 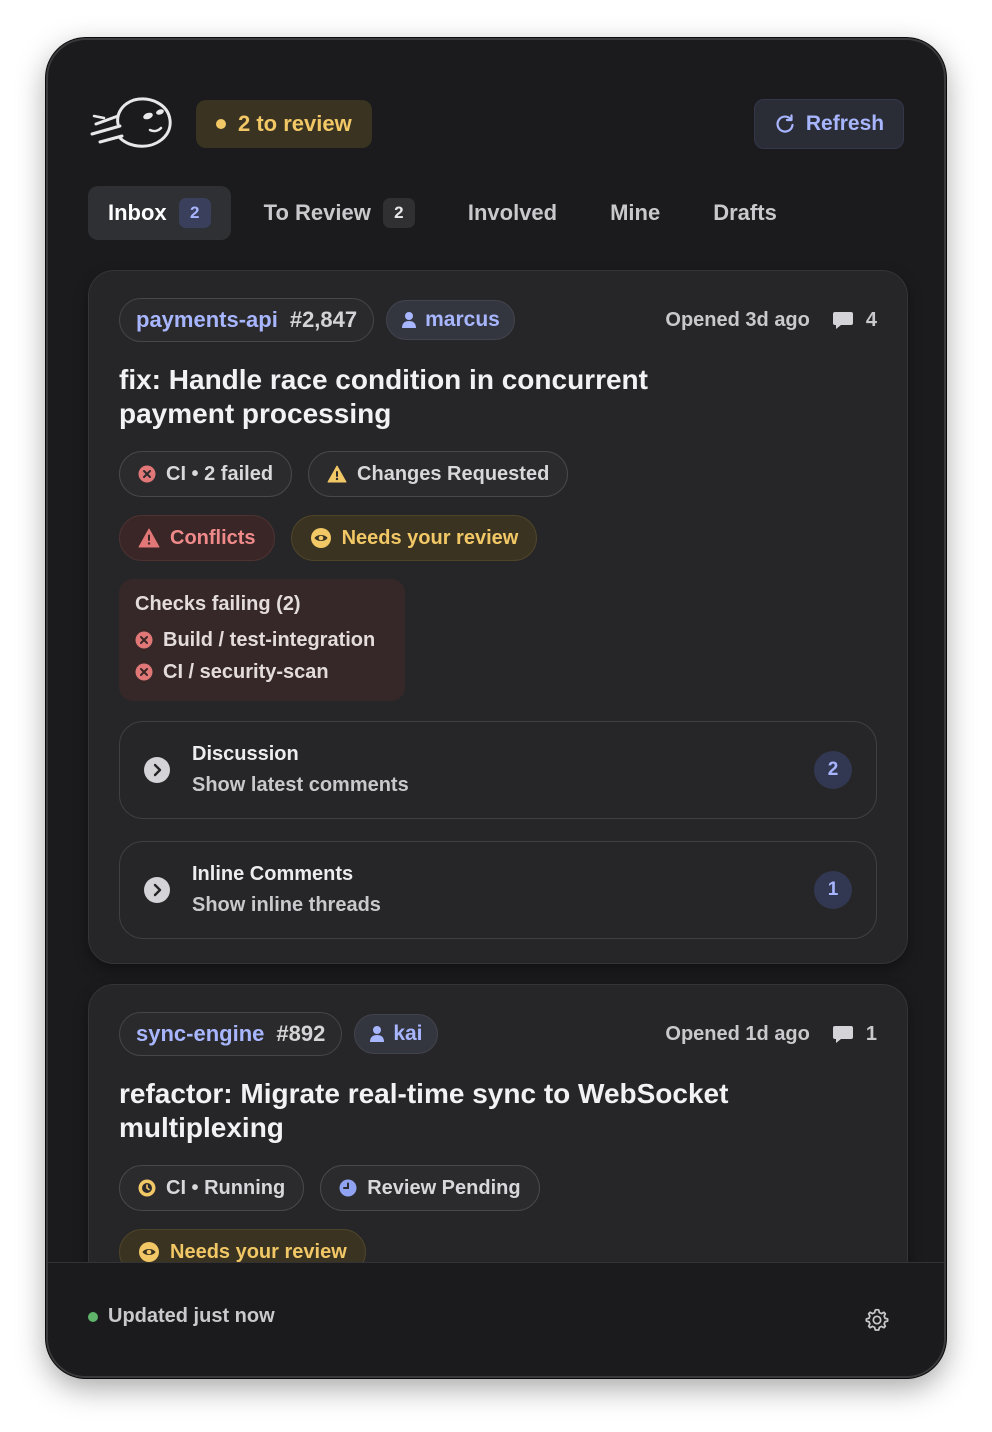 I want to click on tab-inbox: Inbox 2, so click(x=159, y=213).